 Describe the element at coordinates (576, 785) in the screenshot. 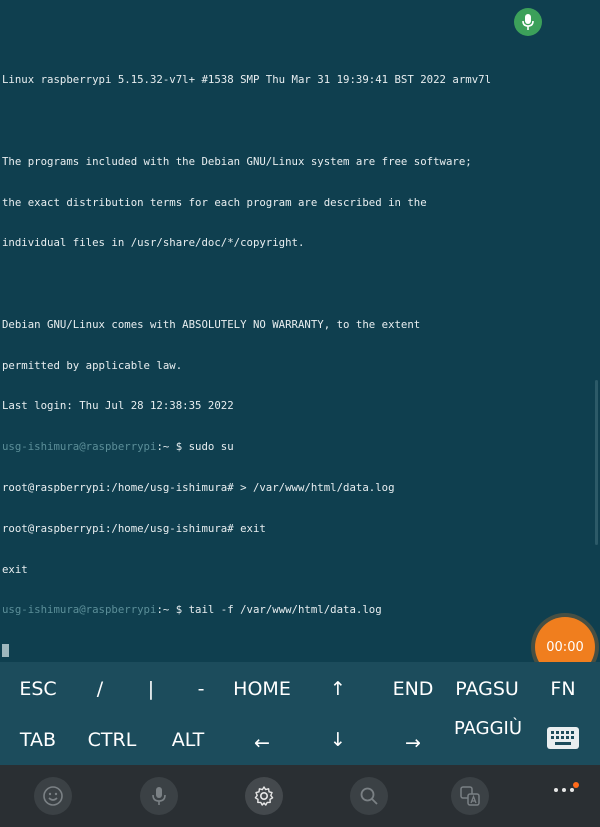

I see `notification-dot` at that location.